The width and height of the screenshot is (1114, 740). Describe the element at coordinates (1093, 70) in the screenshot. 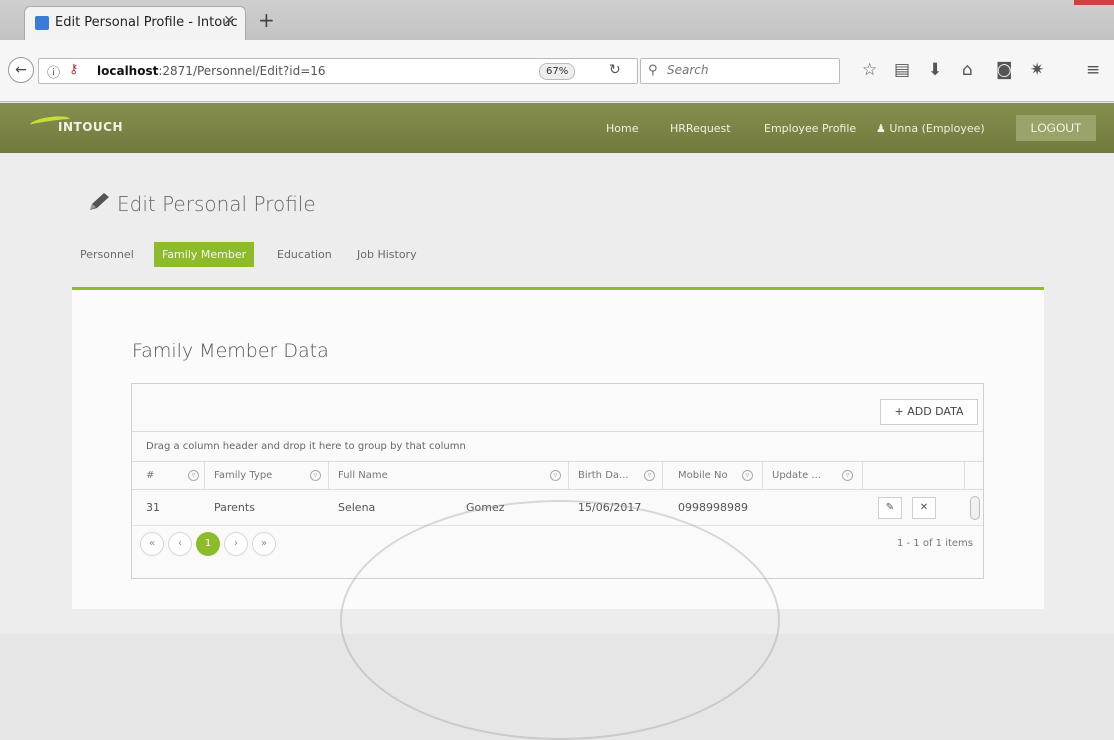

I see `menu-icon: ≡` at that location.